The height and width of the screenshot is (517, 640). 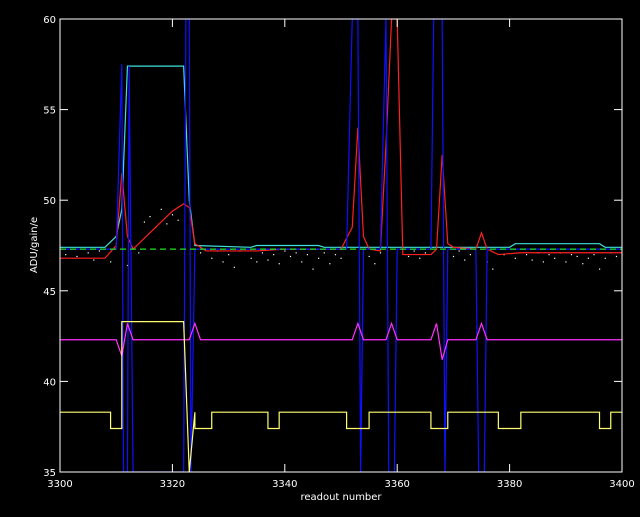 What do you see at coordinates (49, 201) in the screenshot?
I see `y-tick-label: 50` at bounding box center [49, 201].